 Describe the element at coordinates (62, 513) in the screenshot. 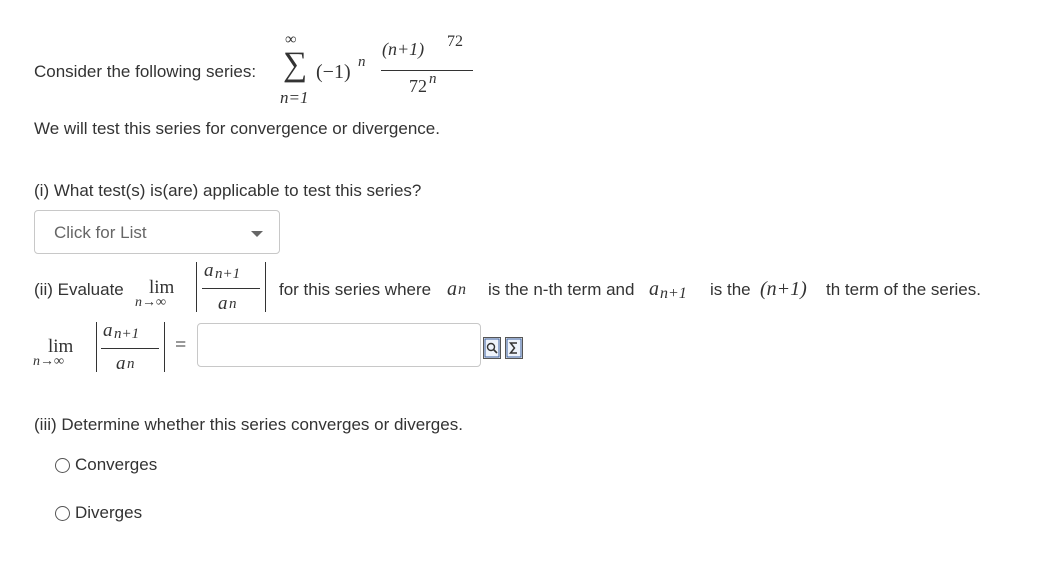

I see `radio-diverges` at that location.